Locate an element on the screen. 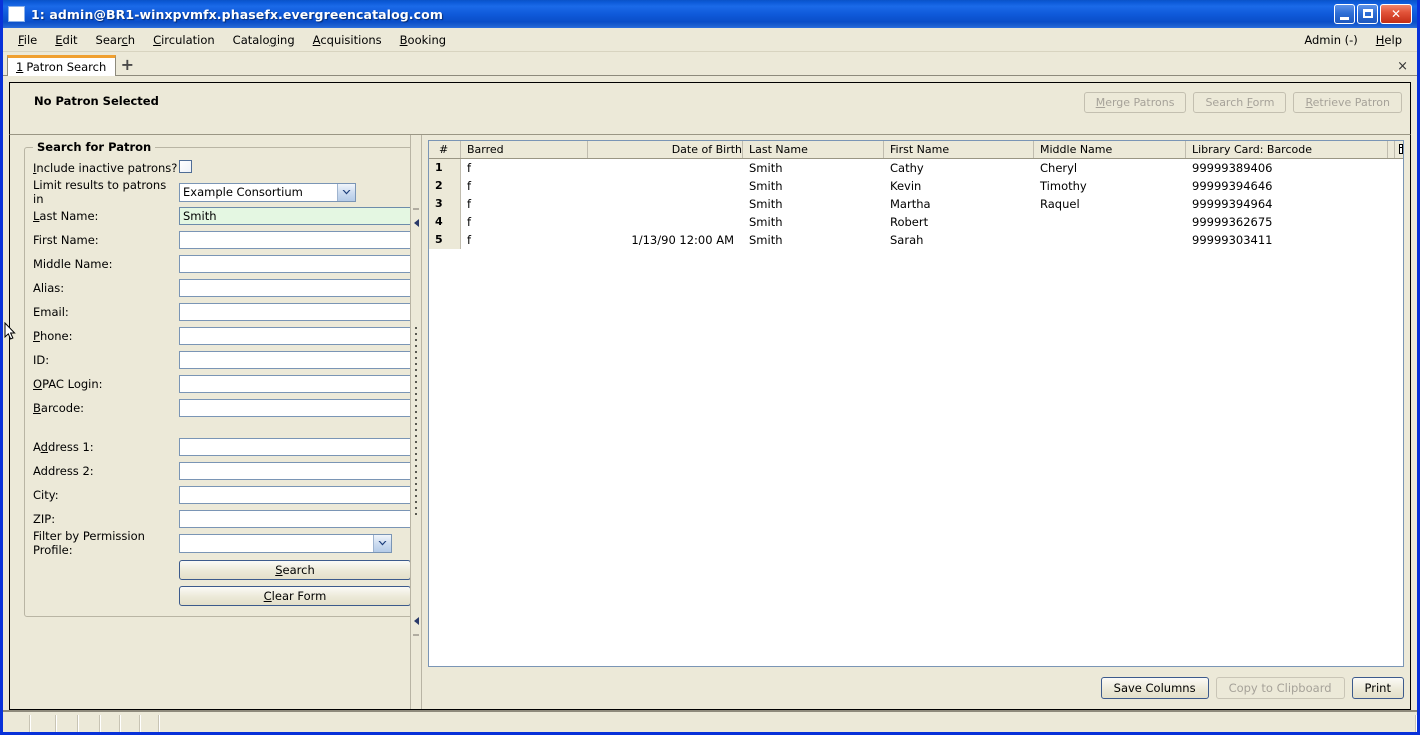  cell-middle: Cheryl is located at coordinates (1059, 168).